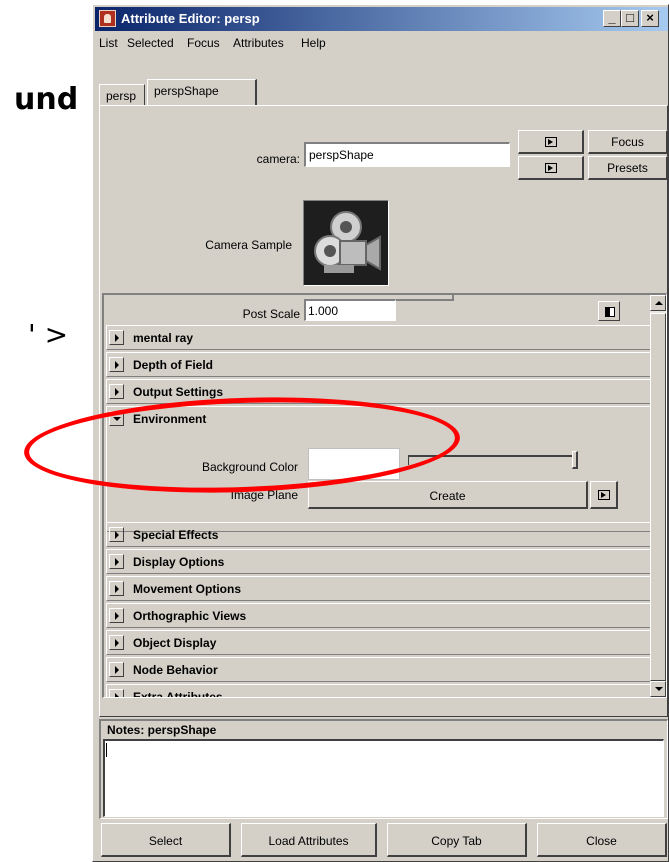 The width and height of the screenshot is (669, 862). Describe the element at coordinates (378, 642) in the screenshot. I see `section-object-display: Object Display` at that location.